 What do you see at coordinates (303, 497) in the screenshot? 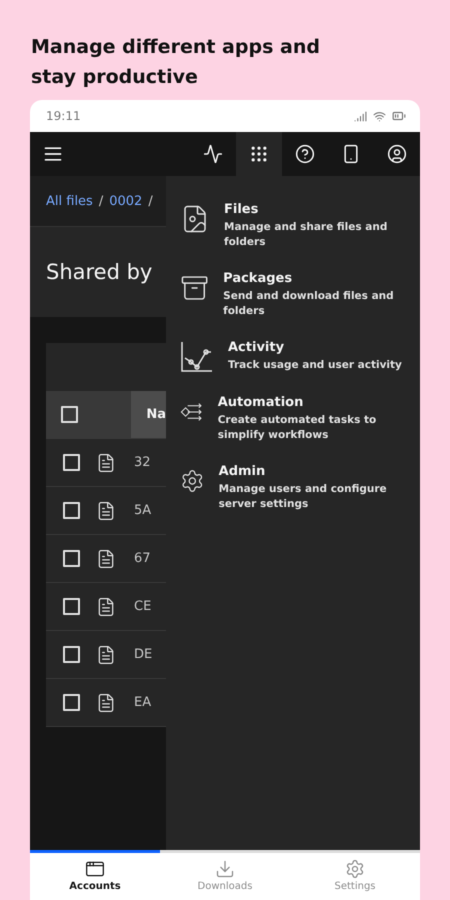
I see `menu-item-description: Manage users and configure server settings` at bounding box center [303, 497].